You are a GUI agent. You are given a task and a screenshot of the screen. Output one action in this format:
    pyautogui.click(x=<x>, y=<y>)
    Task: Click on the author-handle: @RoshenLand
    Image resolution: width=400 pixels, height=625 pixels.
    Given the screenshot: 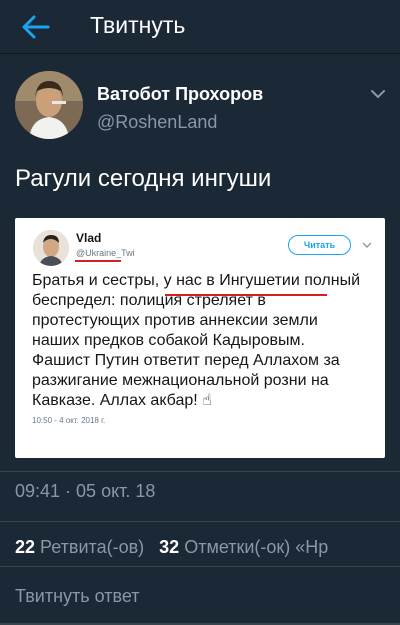 What is the action you would take?
    pyautogui.click(x=157, y=122)
    